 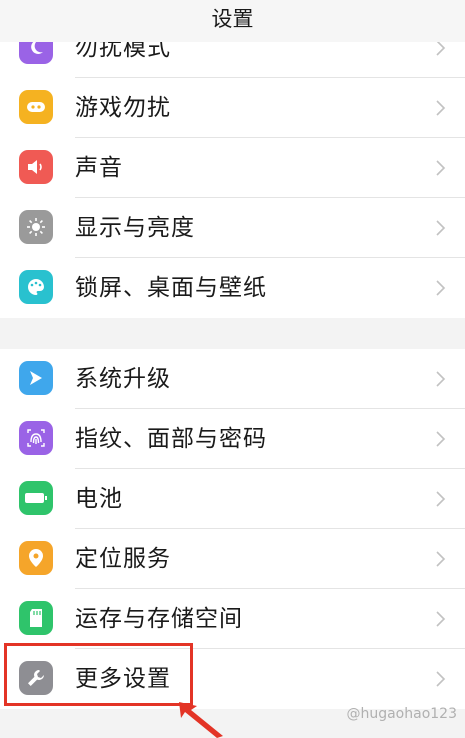 I want to click on settings-item-system-update: 系统升级, so click(x=232, y=379).